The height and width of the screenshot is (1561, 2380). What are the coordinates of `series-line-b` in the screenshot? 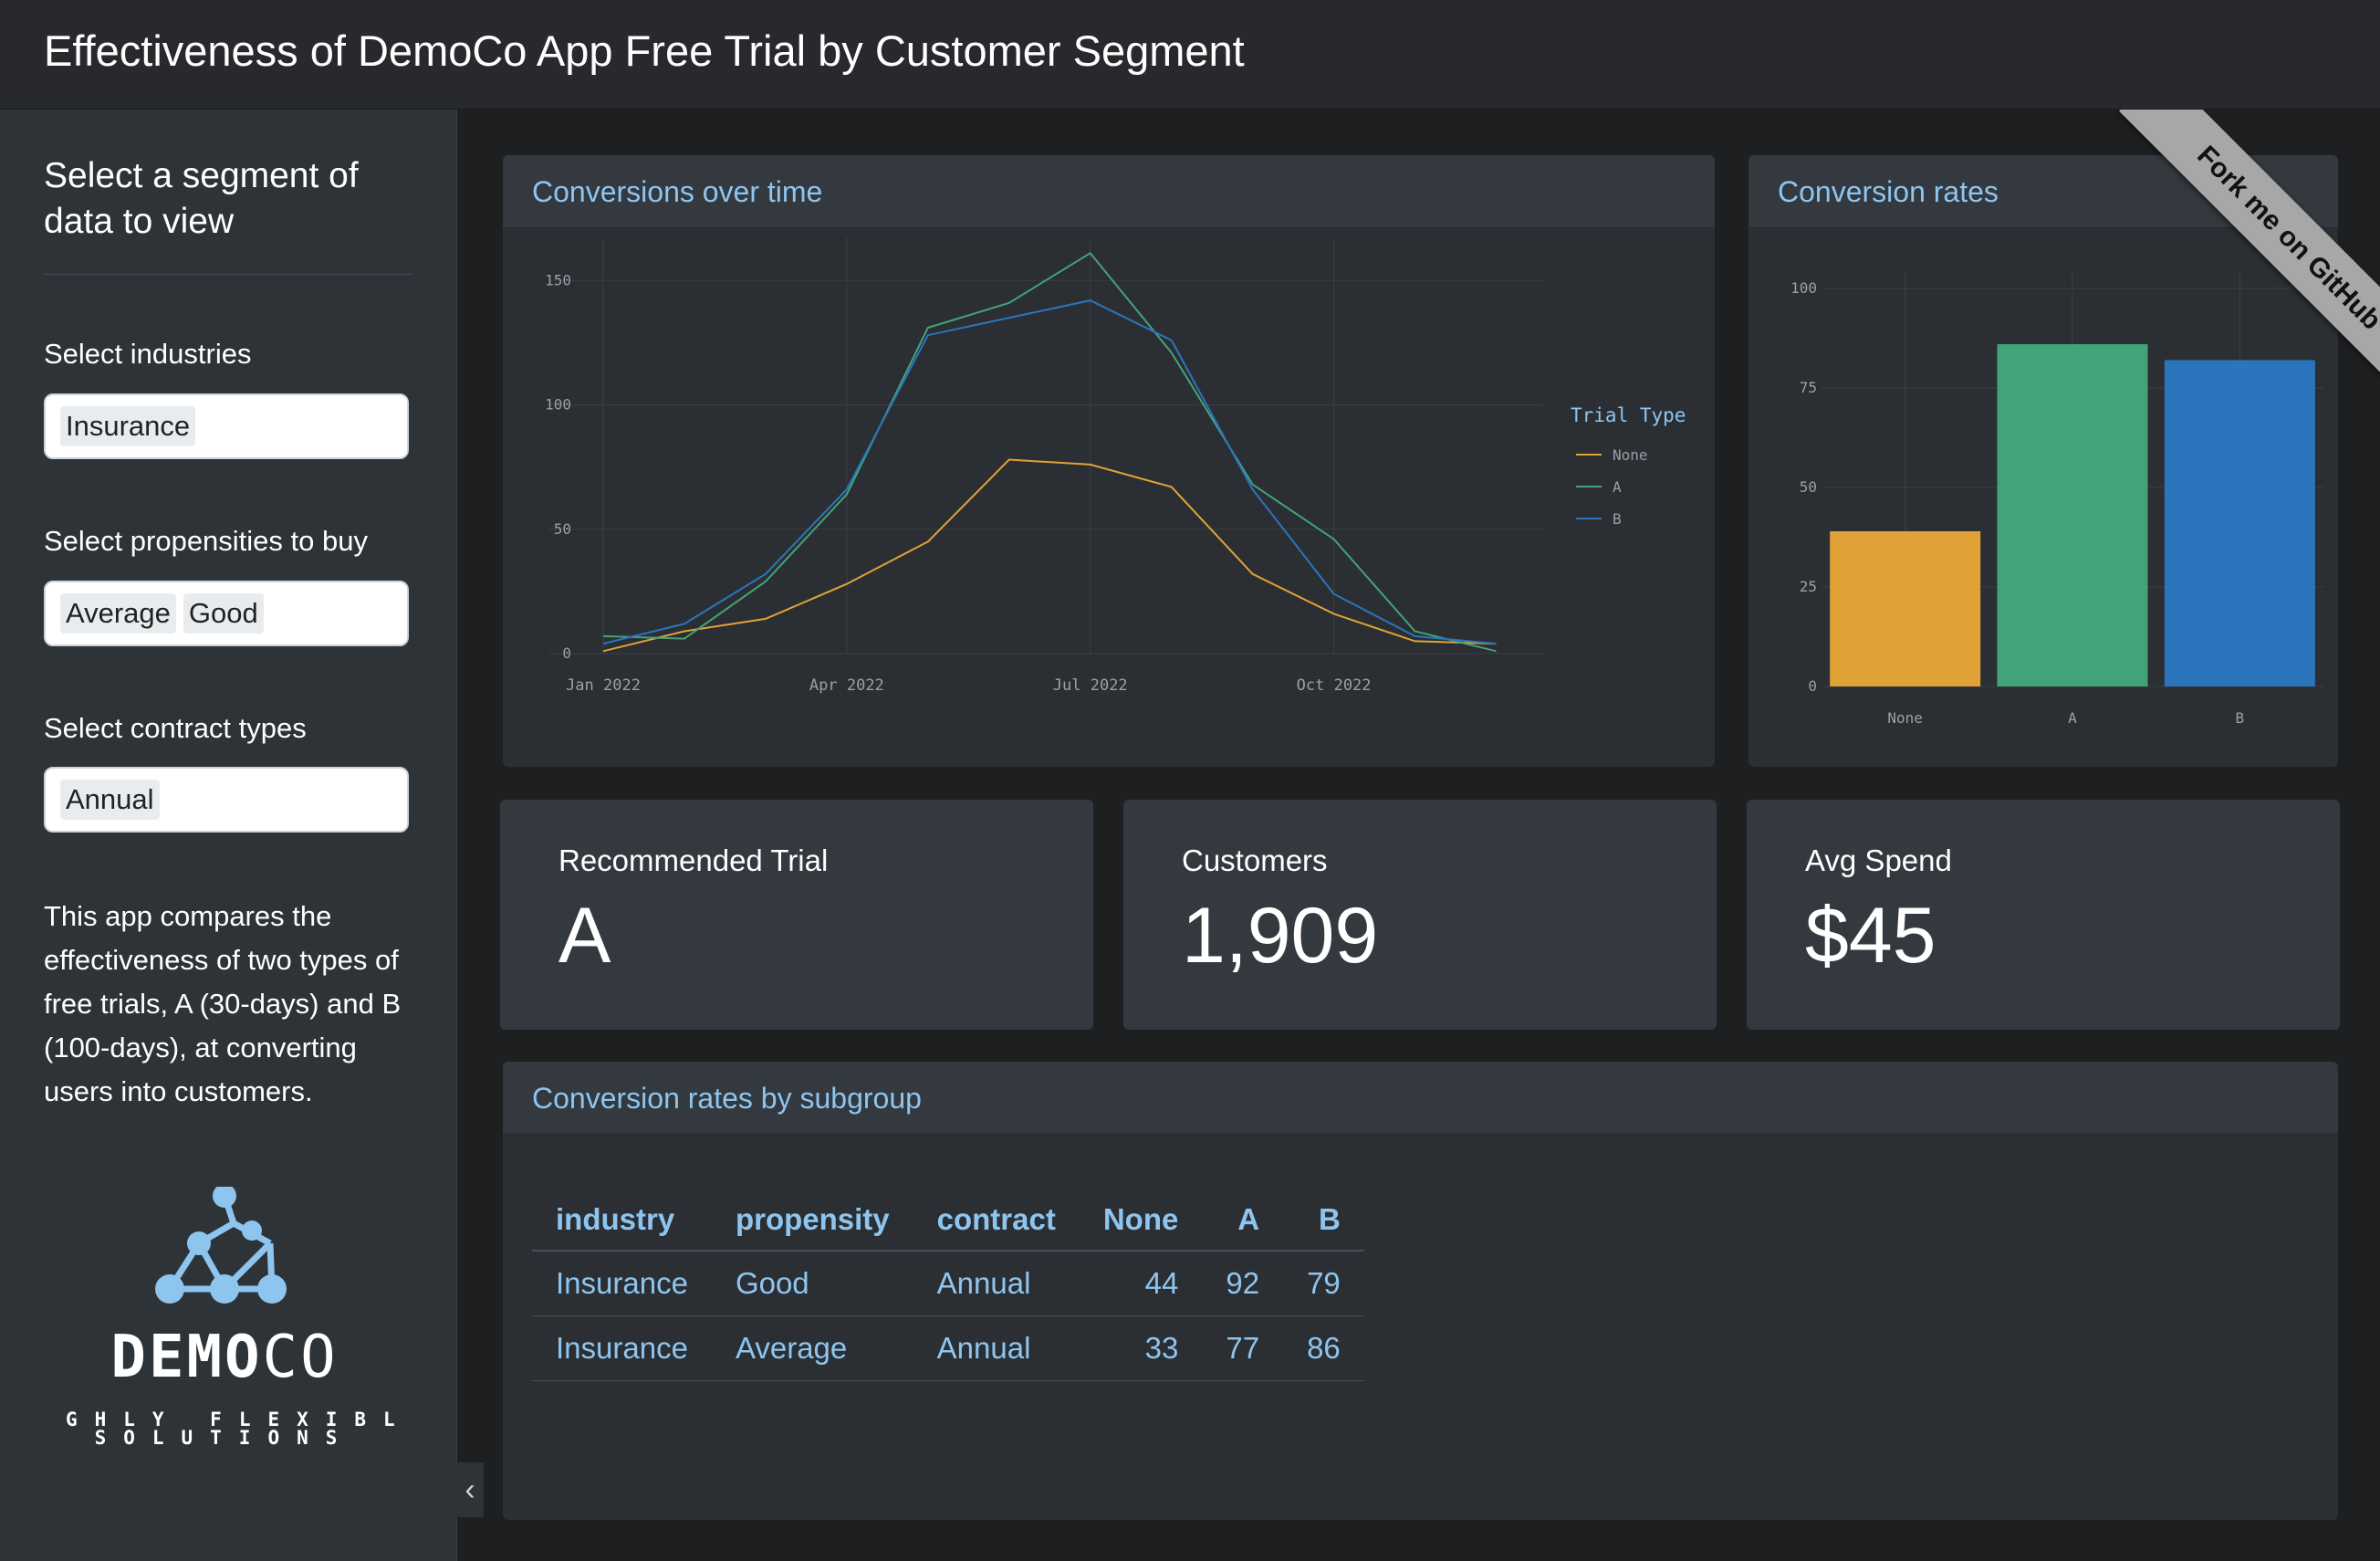 It's located at (1049, 472).